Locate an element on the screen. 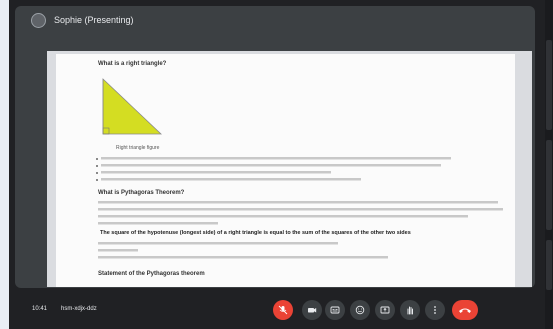 The width and height of the screenshot is (553, 329). meeting-details: 10:41 hsm-xdjx-ddz is located at coordinates (64, 309).